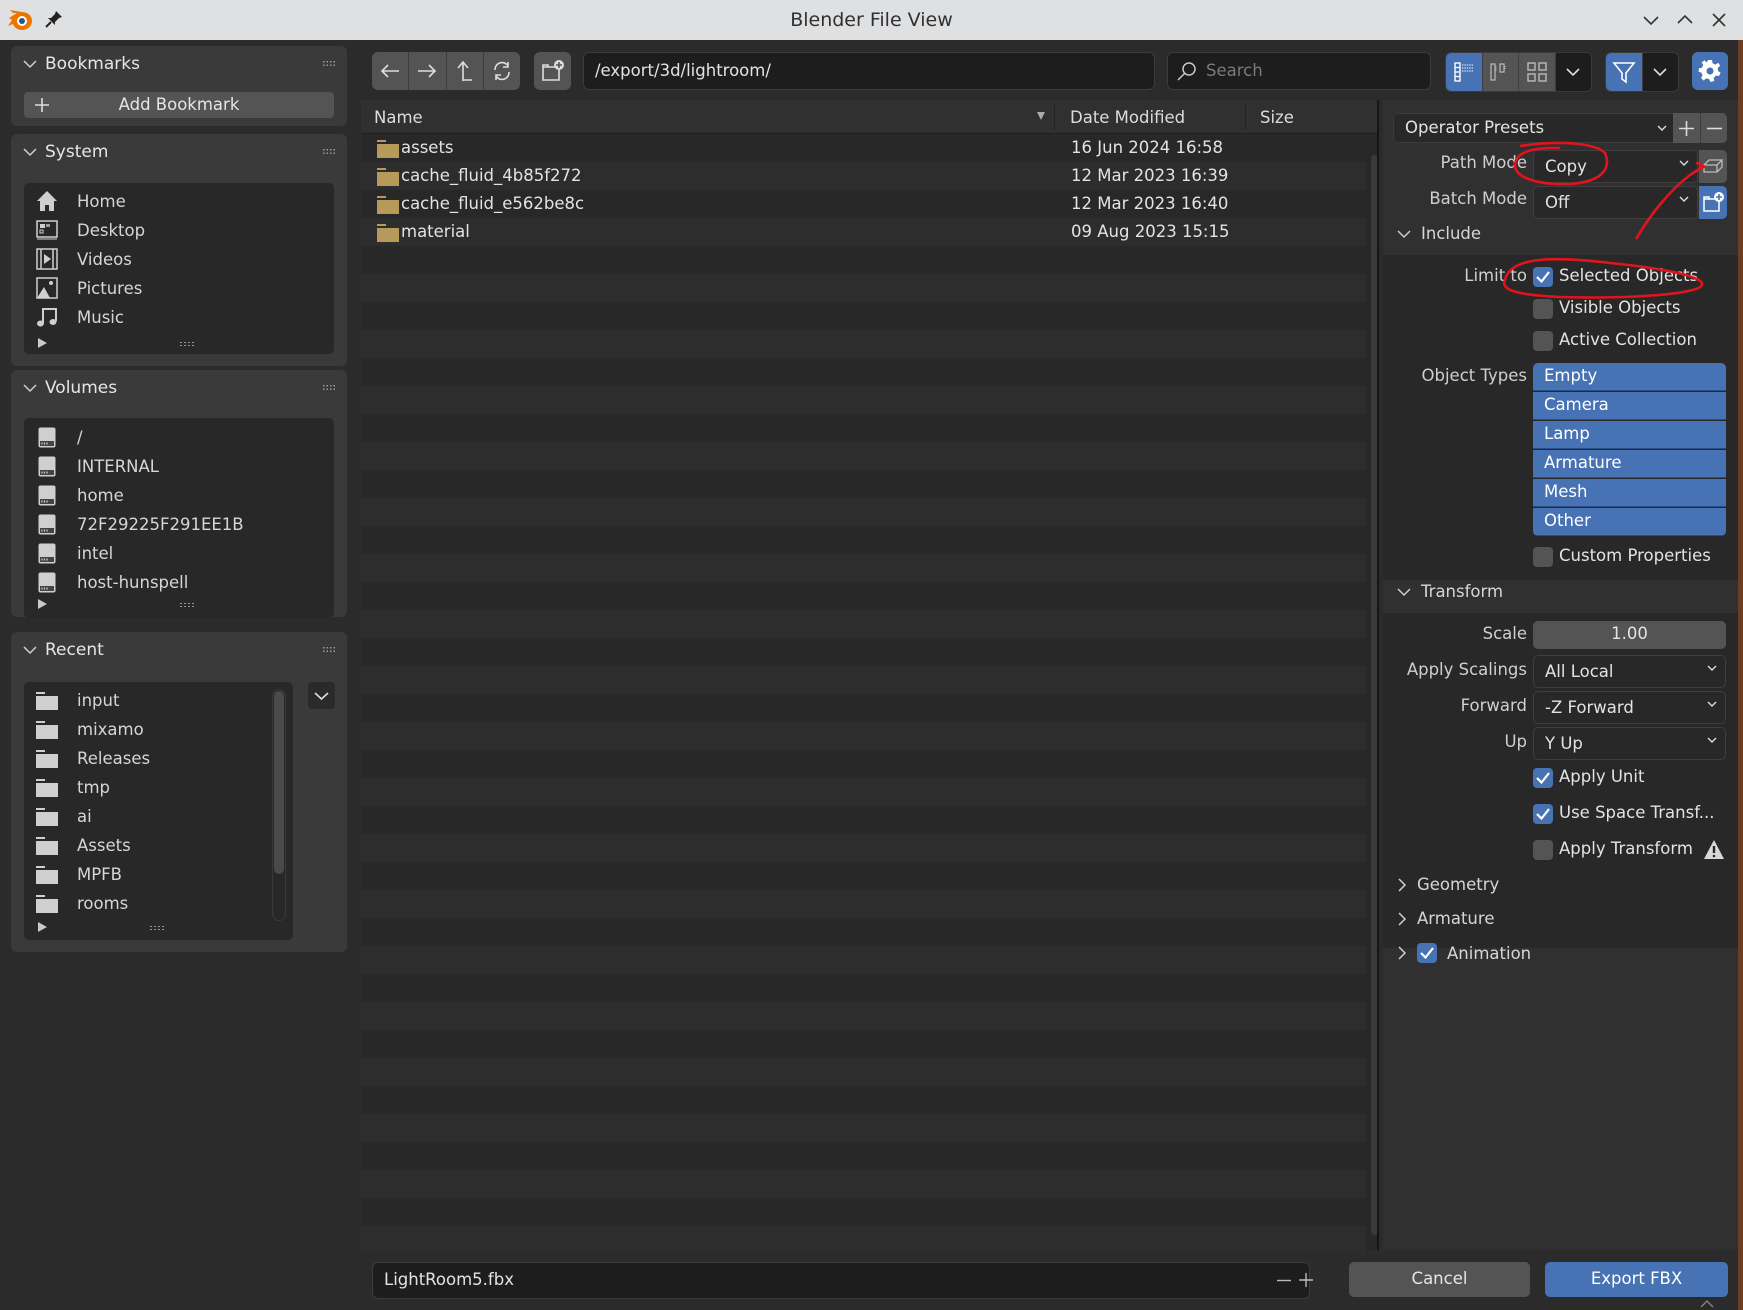 The height and width of the screenshot is (1310, 1743). Describe the element at coordinates (1707, 1304) in the screenshot. I see `chevron-up-icon` at that location.